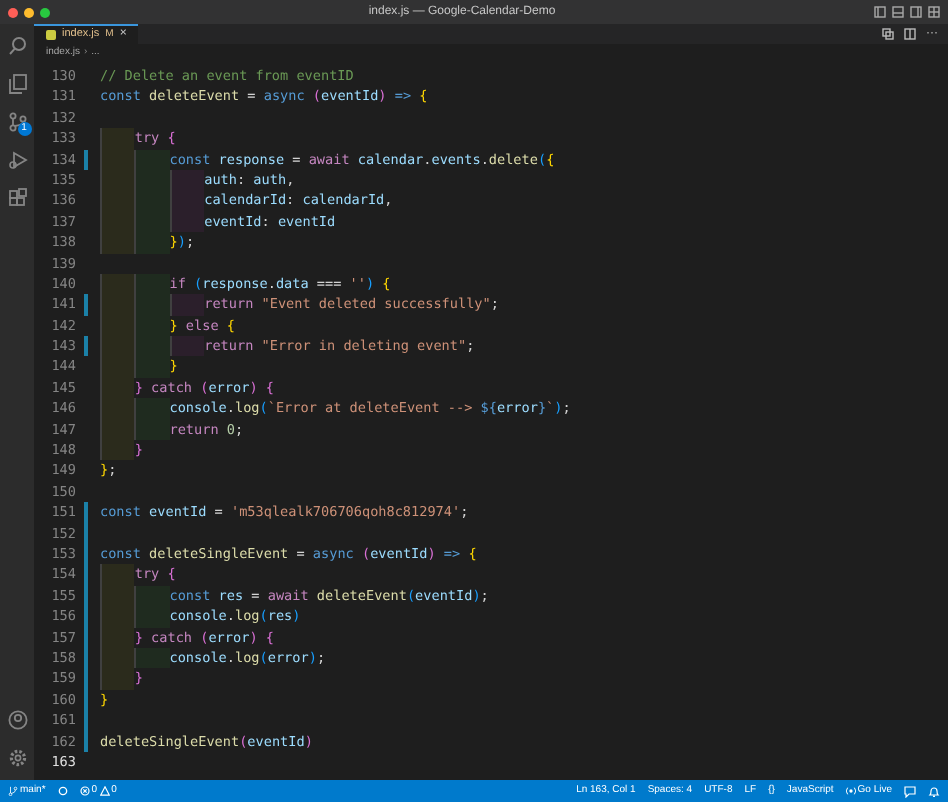 The width and height of the screenshot is (948, 802). I want to click on run-debug-icon, so click(17, 160).